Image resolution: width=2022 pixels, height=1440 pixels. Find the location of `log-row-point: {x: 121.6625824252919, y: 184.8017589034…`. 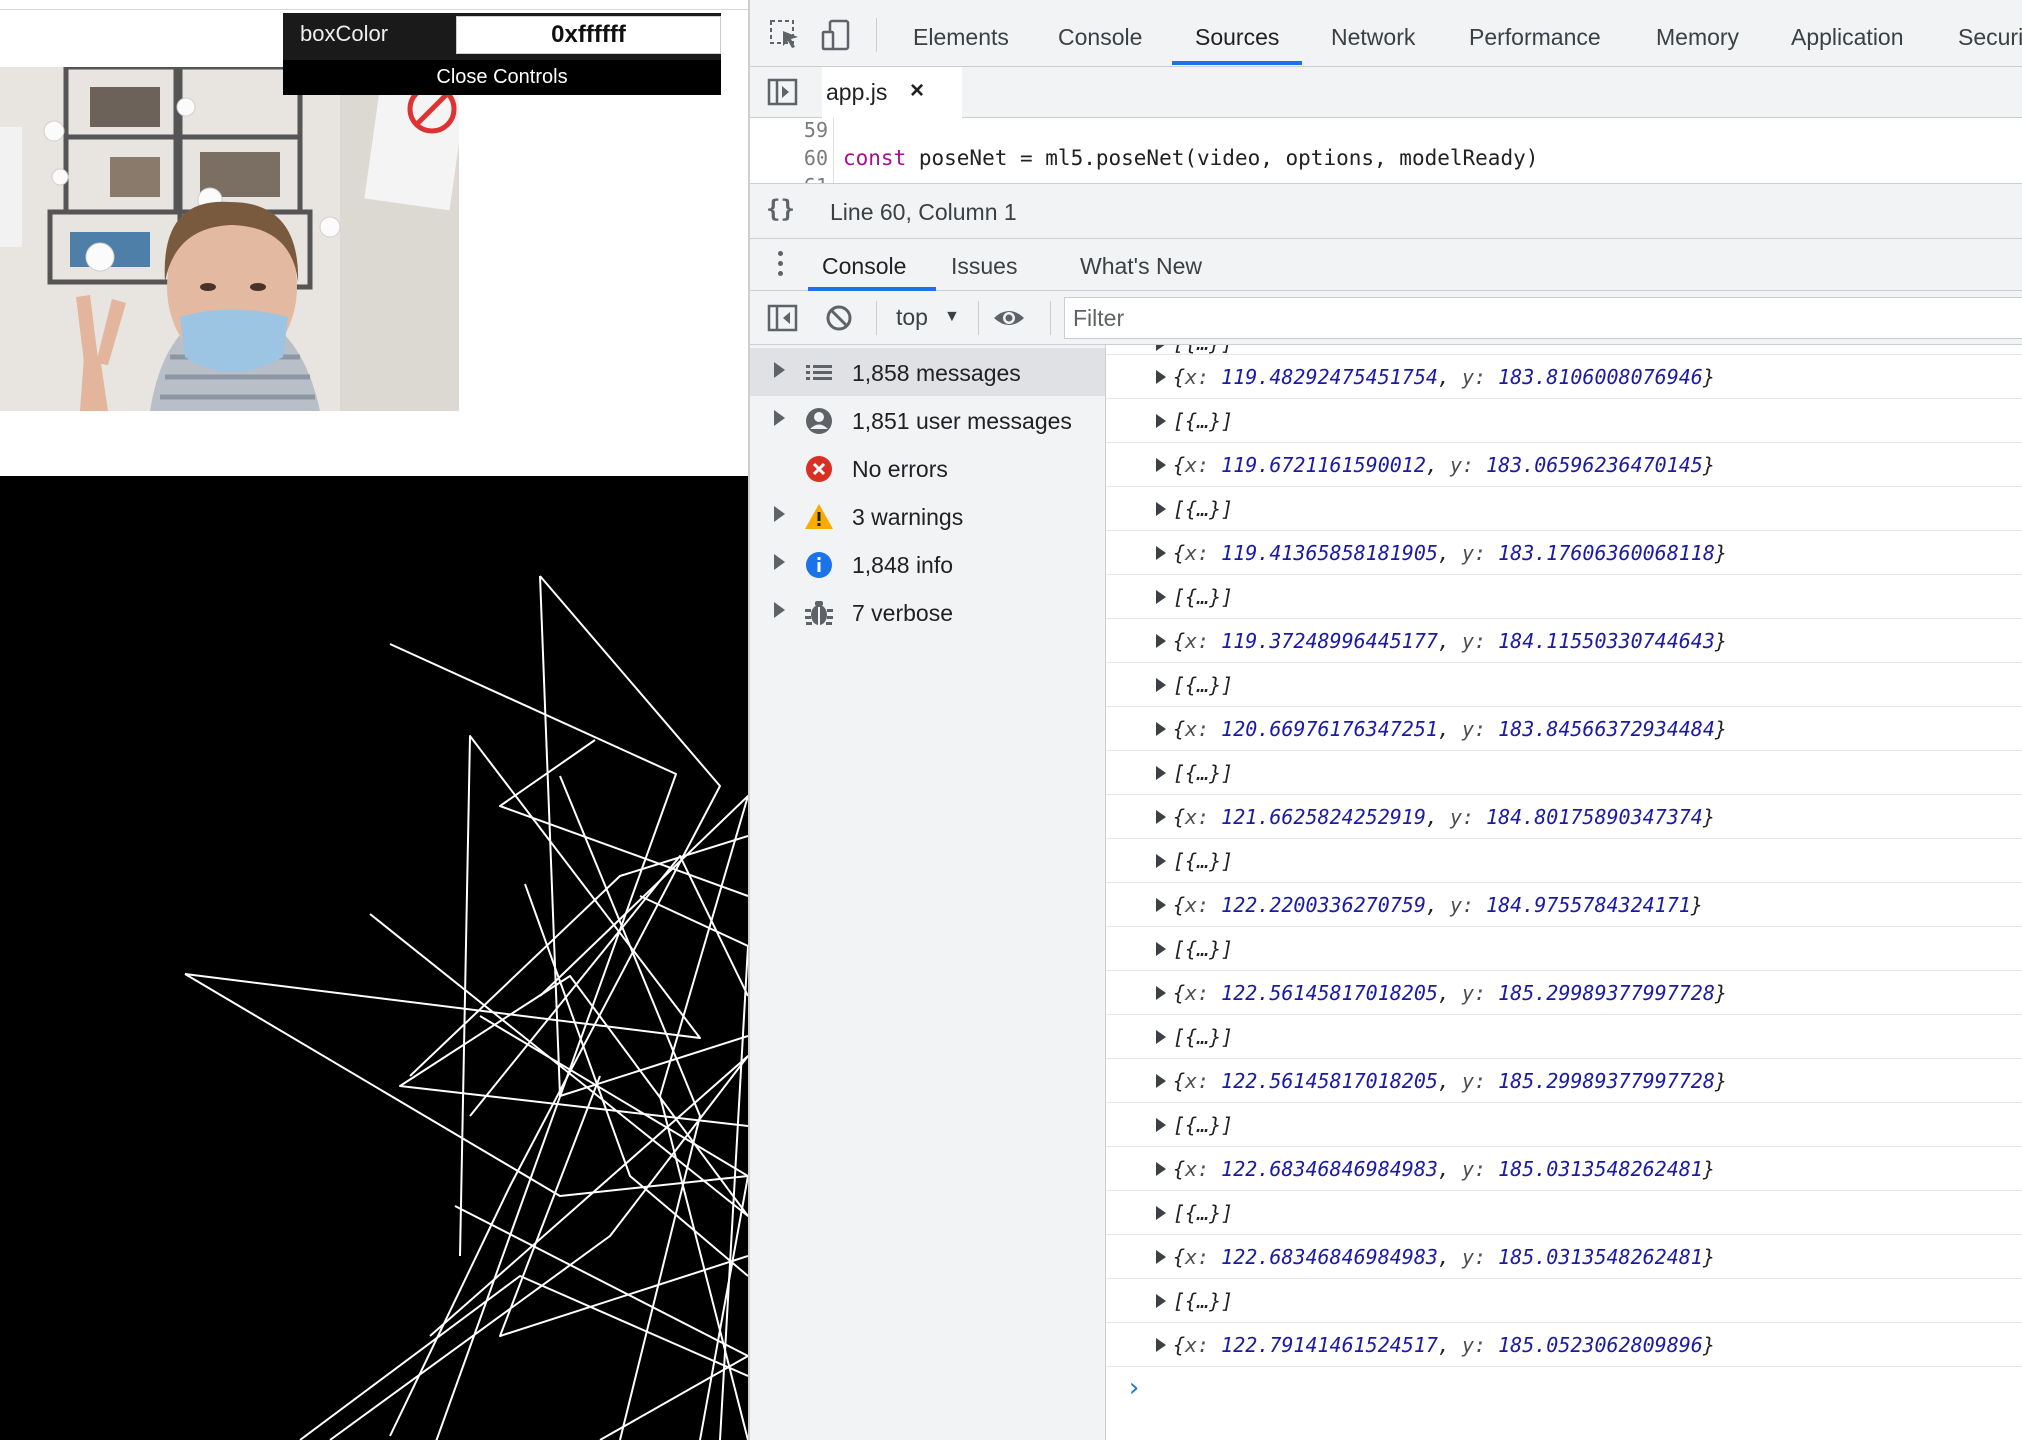

log-row-point: {x: 121.6625824252919, y: 184.8017589034… is located at coordinates (1564, 817).